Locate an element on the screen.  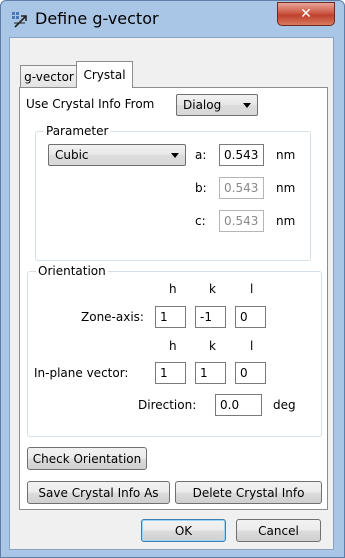
delete-crystal-info-button: Delete Crystal Info is located at coordinates (248, 492).